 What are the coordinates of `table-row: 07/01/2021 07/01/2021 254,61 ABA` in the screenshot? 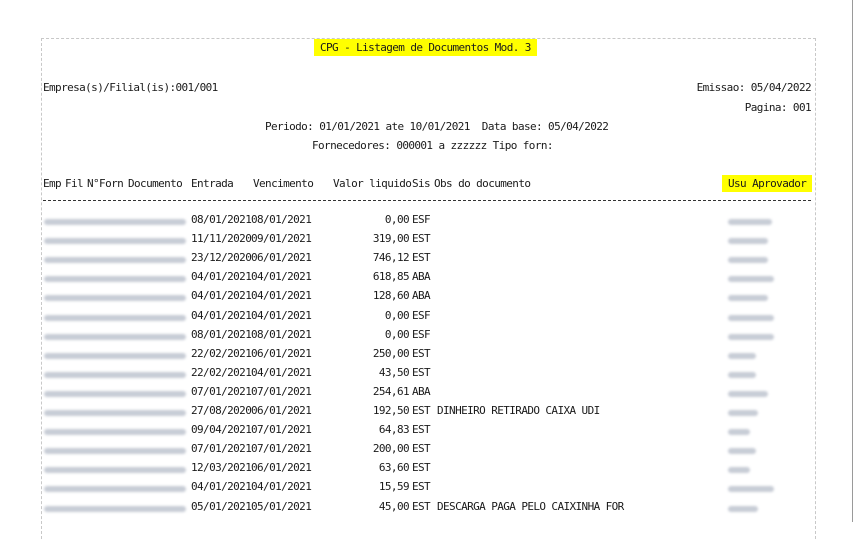 It's located at (428, 394).